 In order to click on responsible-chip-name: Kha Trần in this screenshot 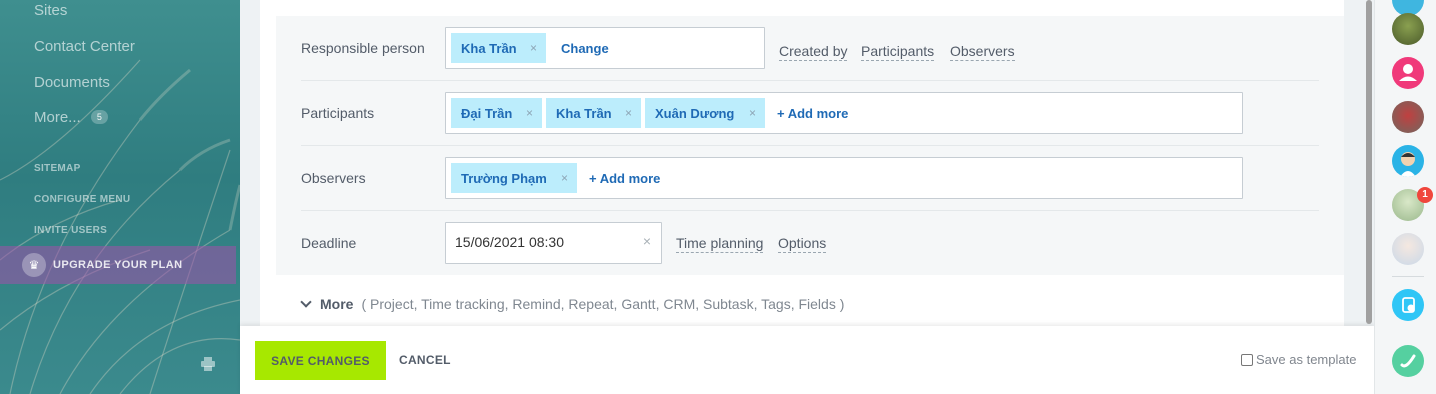, I will do `click(489, 48)`.